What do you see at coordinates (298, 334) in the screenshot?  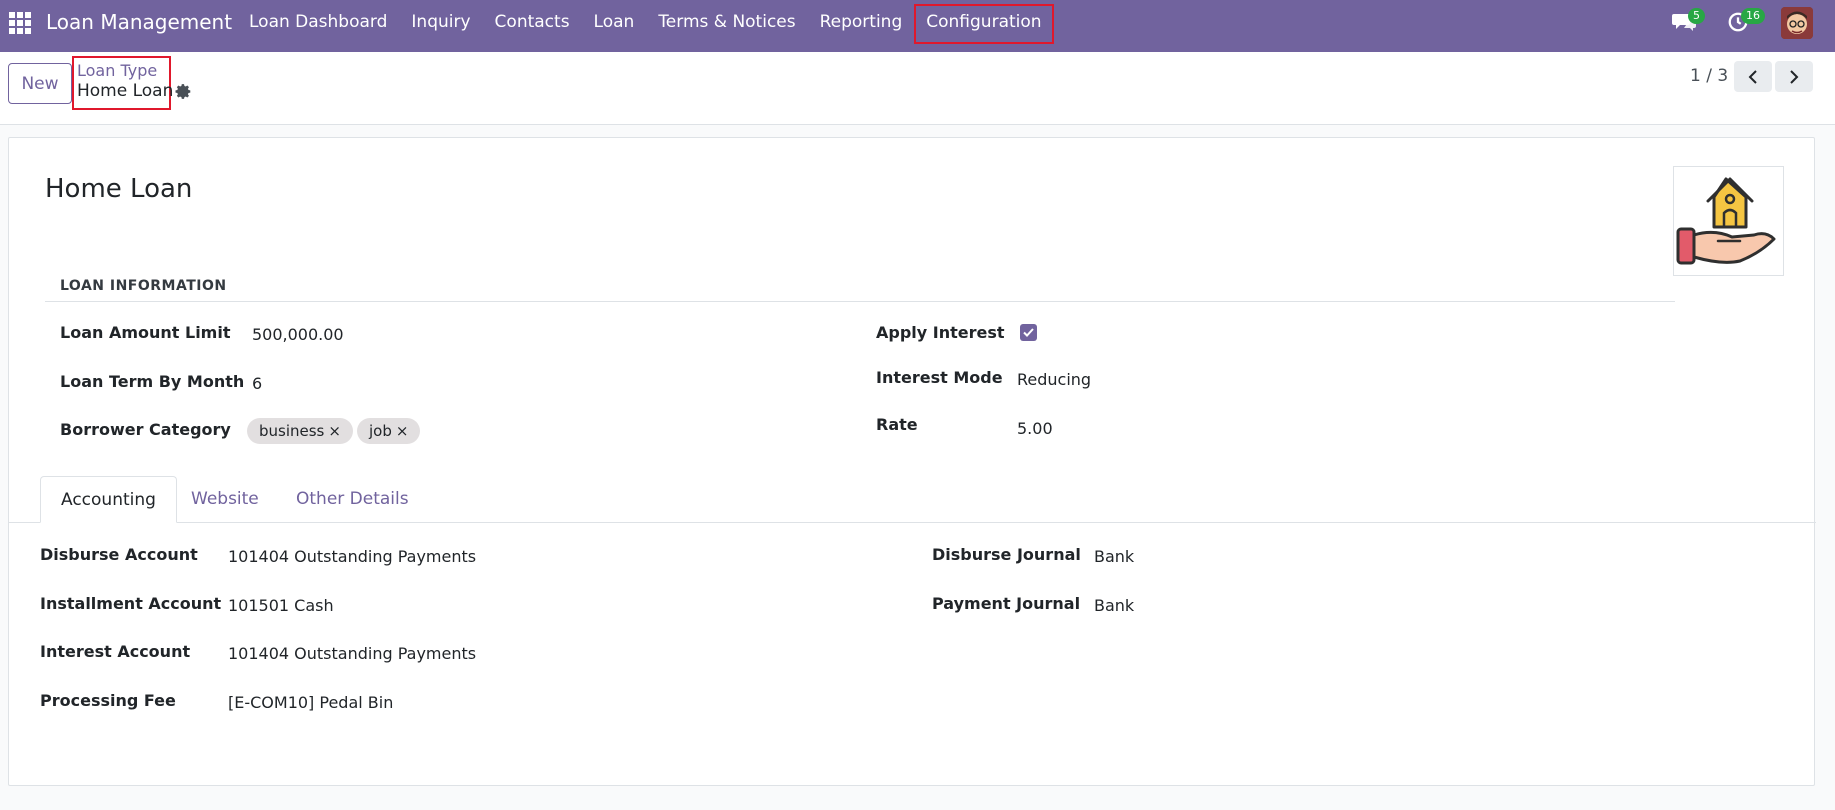 I see `field-loan-amount-limit: 500,000.00` at bounding box center [298, 334].